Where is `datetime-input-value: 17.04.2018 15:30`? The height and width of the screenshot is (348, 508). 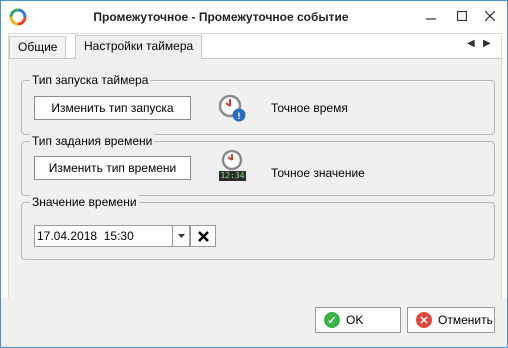 datetime-input-value: 17.04.2018 15:30 is located at coordinates (85, 236).